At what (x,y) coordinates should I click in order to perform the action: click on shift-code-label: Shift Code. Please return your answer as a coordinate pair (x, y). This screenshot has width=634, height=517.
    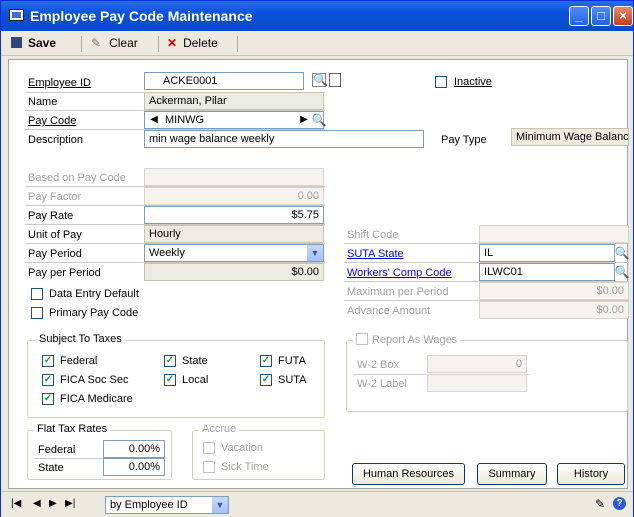
    Looking at the image, I should click on (373, 235).